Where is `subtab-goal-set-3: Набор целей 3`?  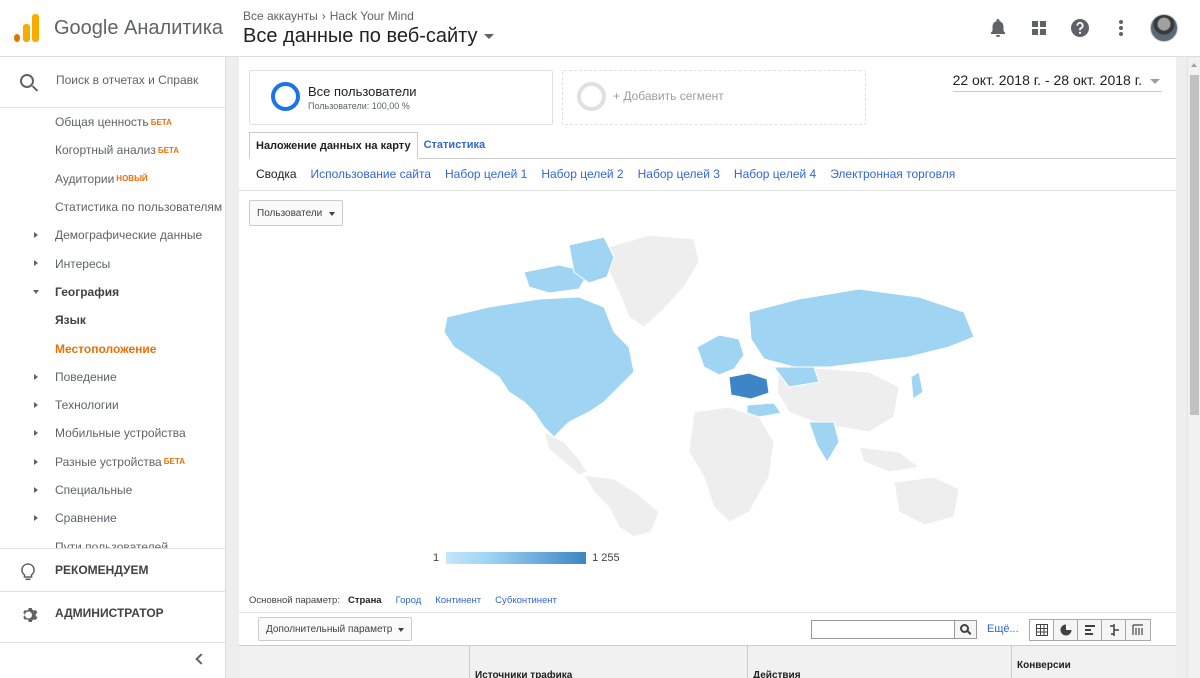
subtab-goal-set-3: Набор целей 3 is located at coordinates (679, 174).